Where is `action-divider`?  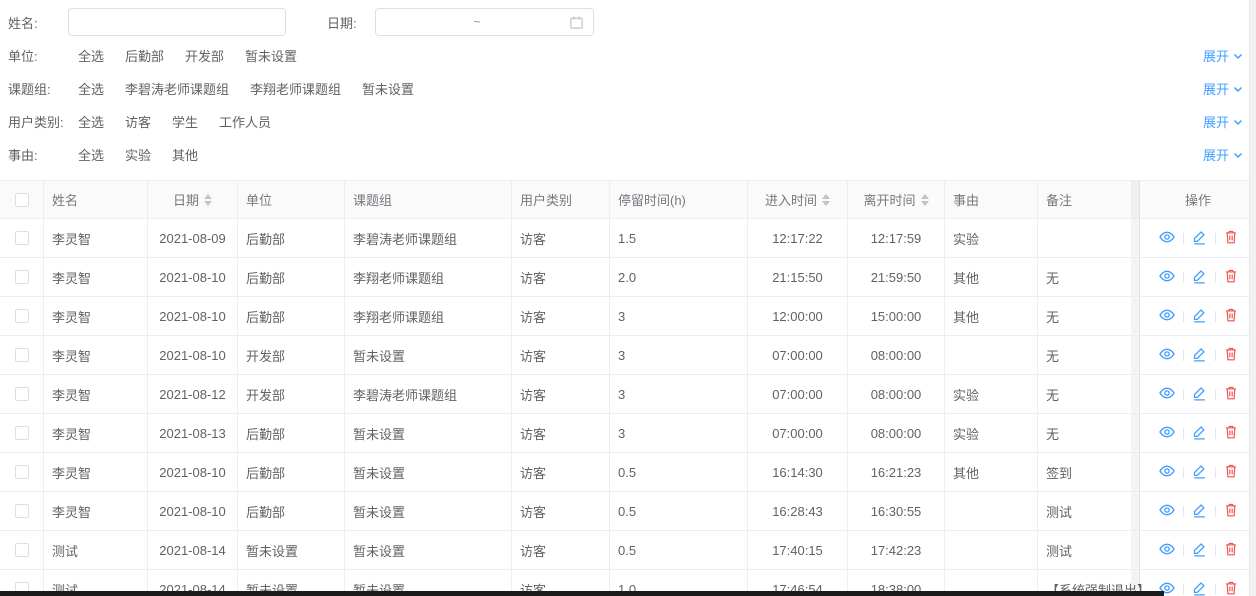 action-divider is located at coordinates (1215, 433).